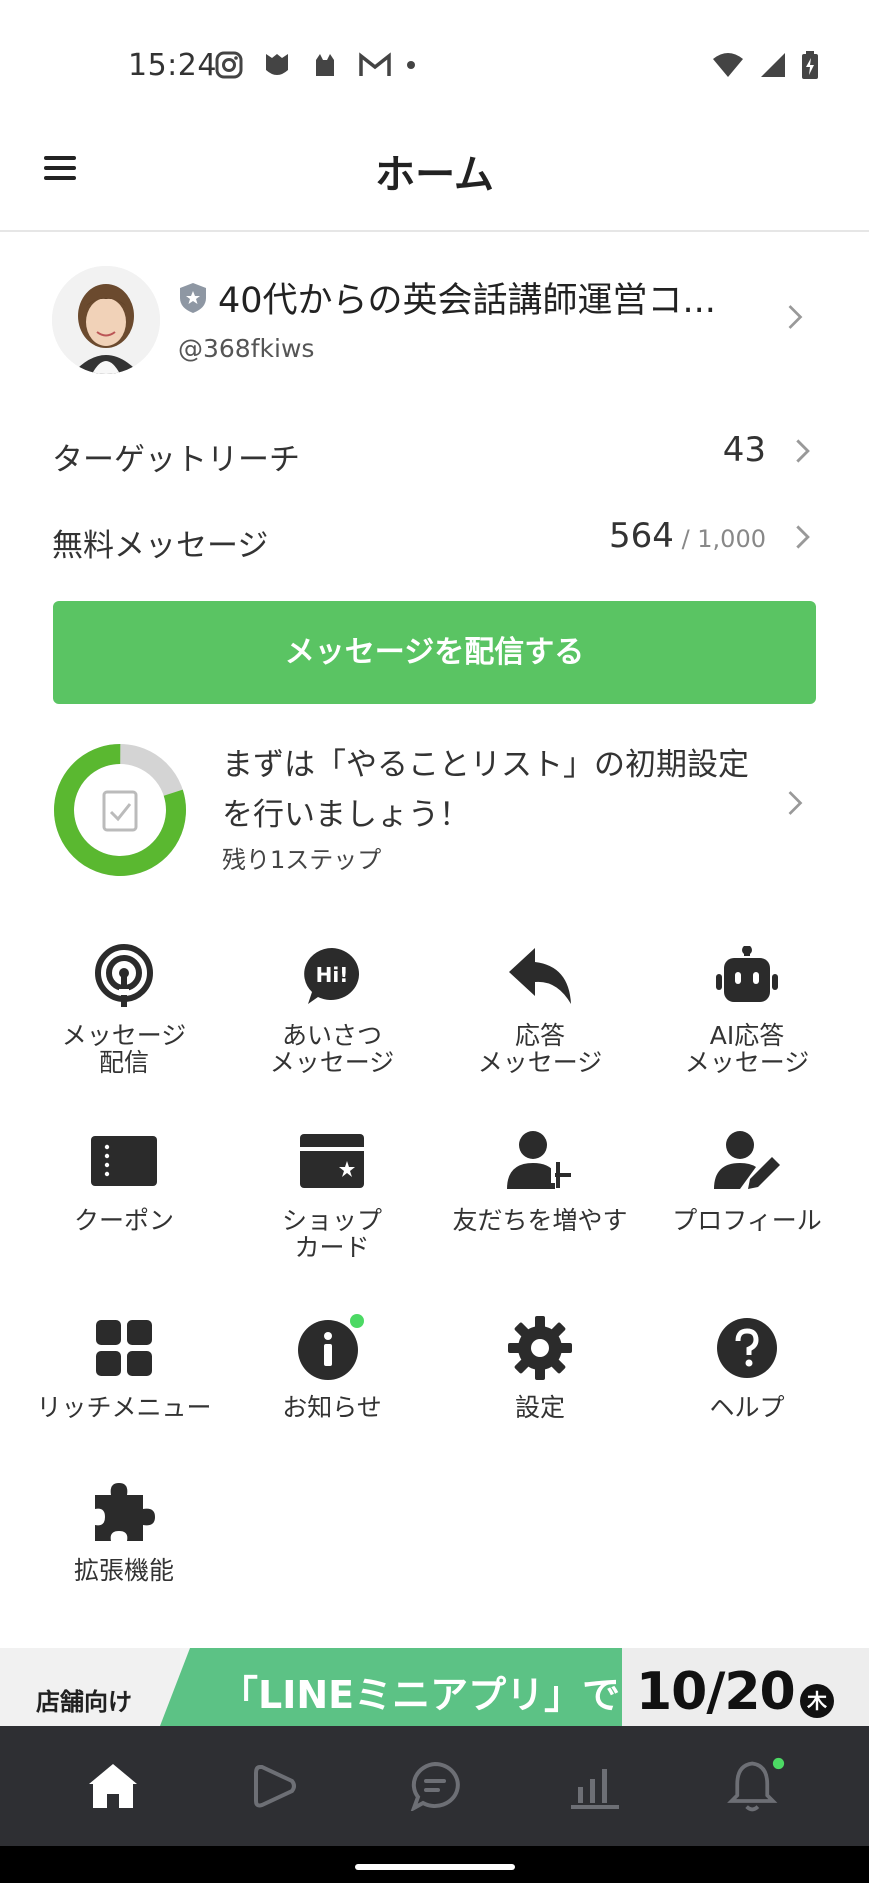 The width and height of the screenshot is (869, 1883). I want to click on broadcast-icon, so click(124, 975).